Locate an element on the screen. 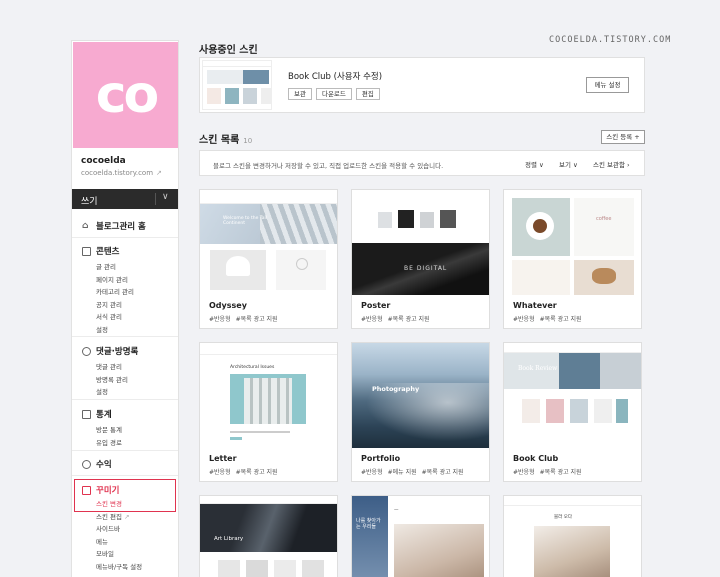 The image size is (720, 577). skin-thumbnail: 나를 찾아가는 우리들 — is located at coordinates (420, 536).